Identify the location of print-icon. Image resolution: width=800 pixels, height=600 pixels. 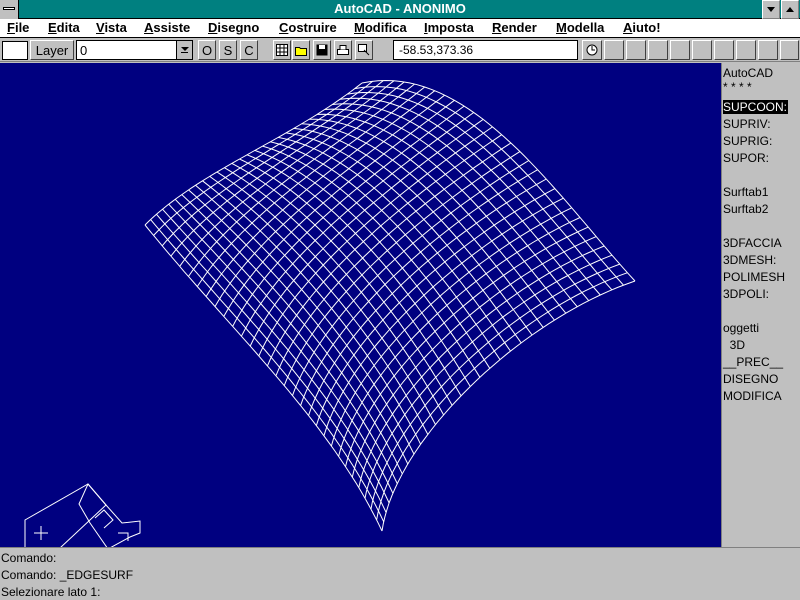
(343, 50).